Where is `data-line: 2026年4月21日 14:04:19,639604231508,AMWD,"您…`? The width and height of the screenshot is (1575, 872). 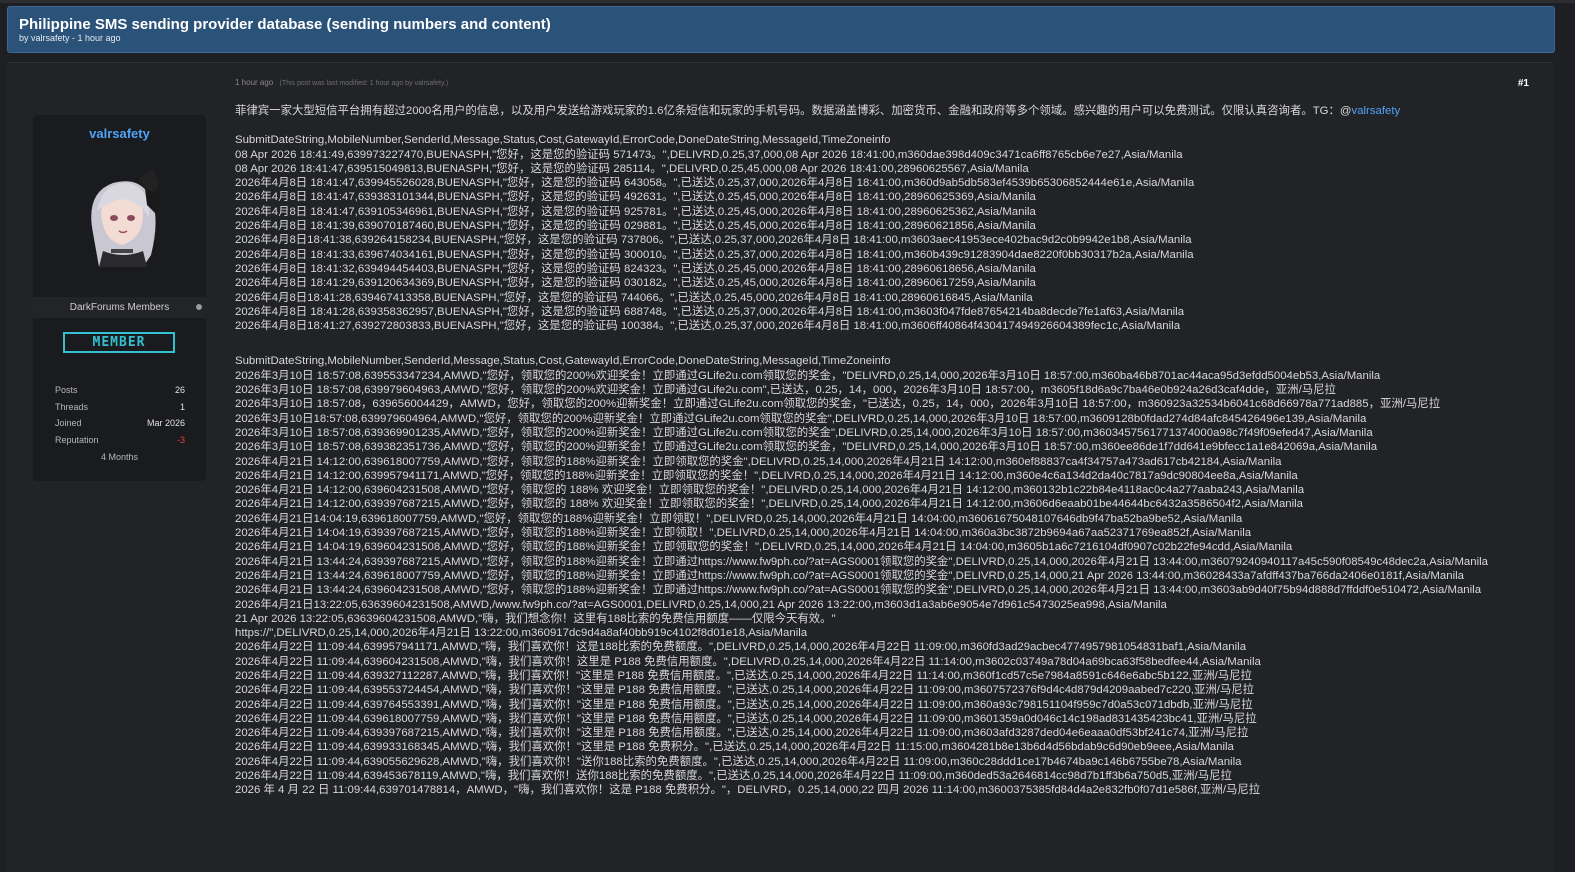 data-line: 2026年4月21日 14:04:19,639604231508,AMWD,"您… is located at coordinates (764, 547).